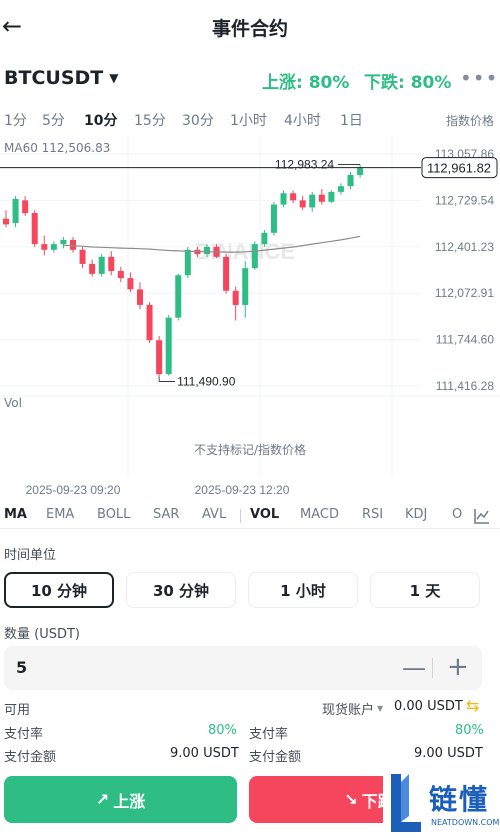  I want to click on y-tick-label: 112,729.54, so click(464, 200).